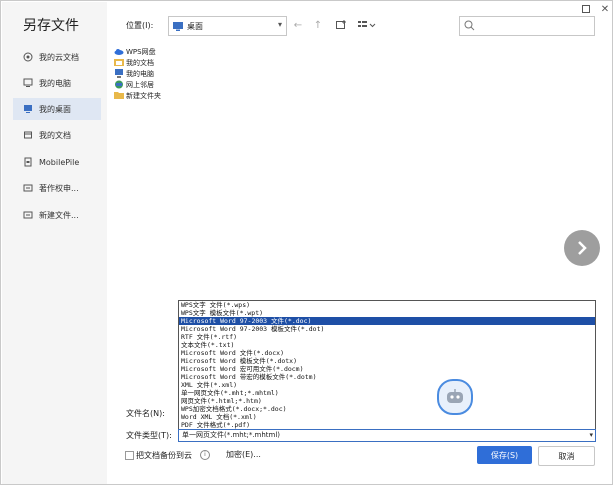  Describe the element at coordinates (504, 455) in the screenshot. I see `save-button: 保存(S)` at that location.